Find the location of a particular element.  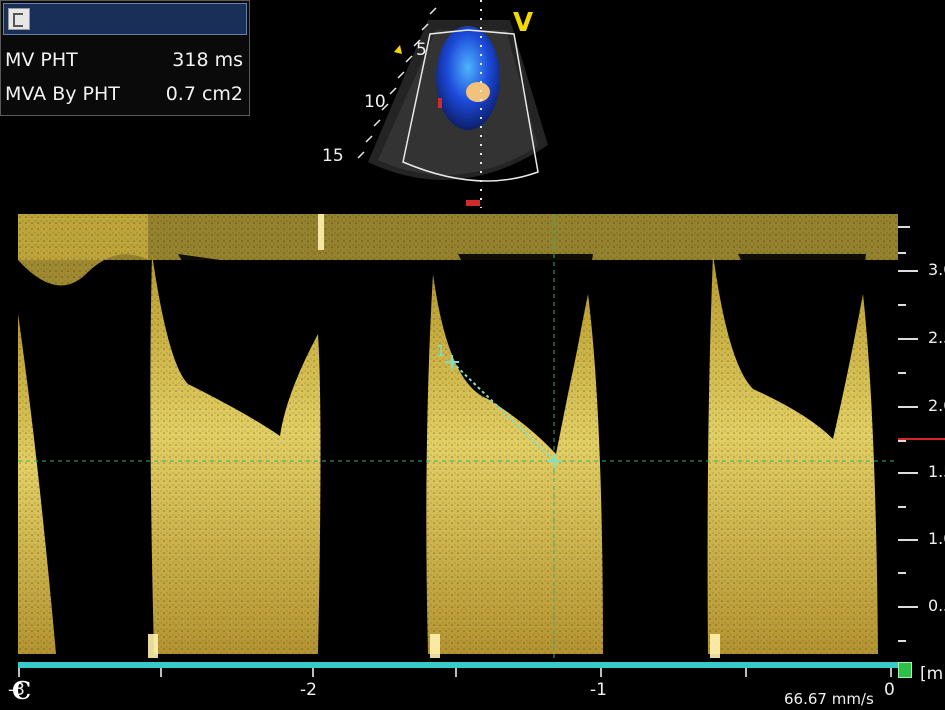

time-axis-label: -2 is located at coordinates (308, 690).